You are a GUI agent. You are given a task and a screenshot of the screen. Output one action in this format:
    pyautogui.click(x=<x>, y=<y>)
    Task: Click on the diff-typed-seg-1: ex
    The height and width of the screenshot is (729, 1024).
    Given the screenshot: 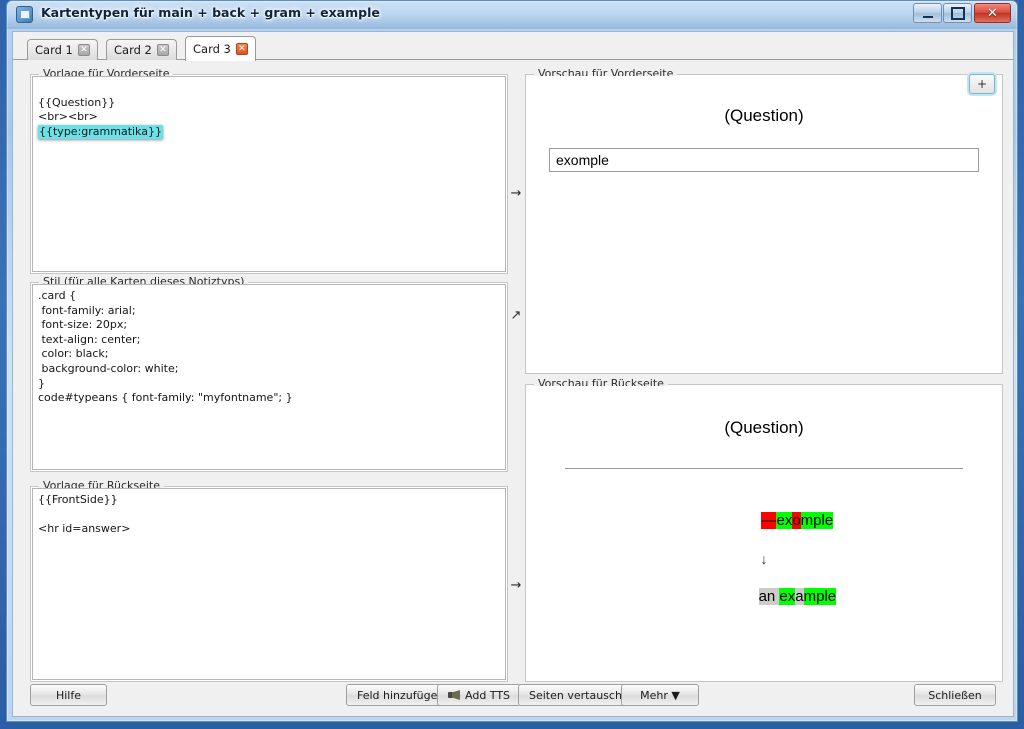 What is the action you would take?
    pyautogui.click(x=784, y=520)
    